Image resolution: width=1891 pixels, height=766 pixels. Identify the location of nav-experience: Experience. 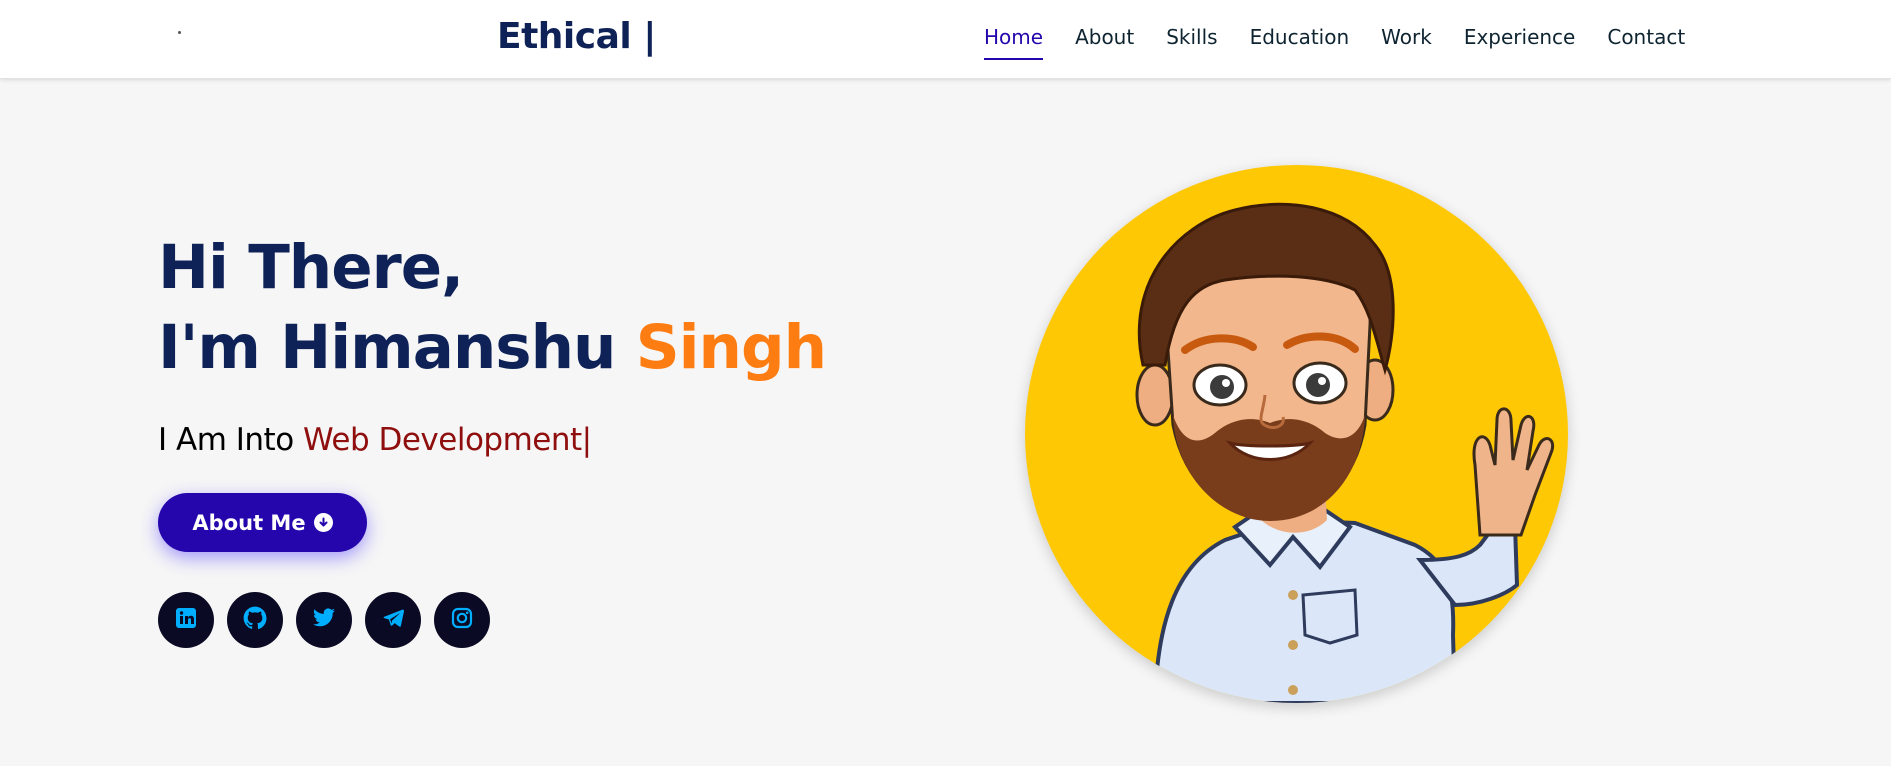
(1520, 42).